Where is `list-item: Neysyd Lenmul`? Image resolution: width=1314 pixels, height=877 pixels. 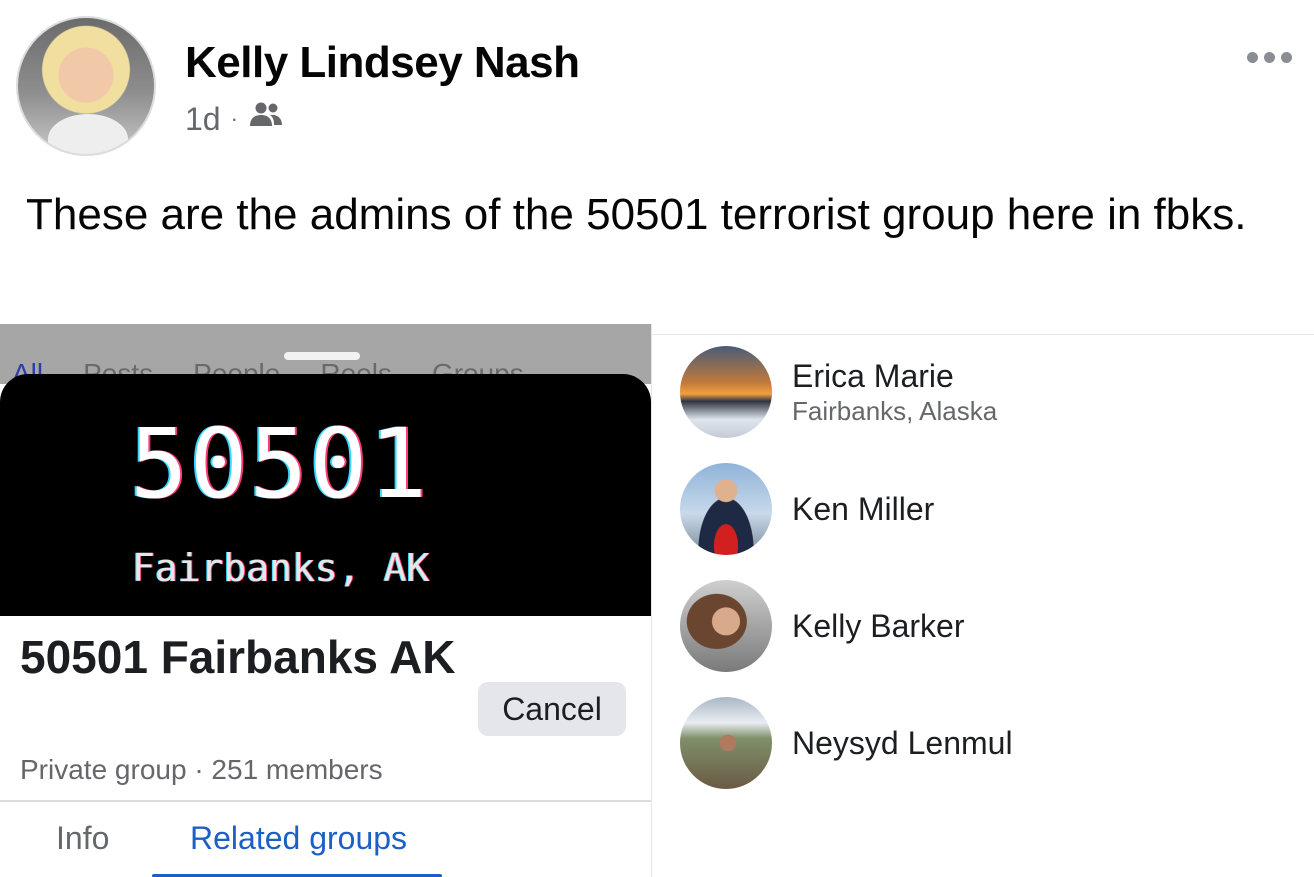 list-item: Neysyd Lenmul is located at coordinates (980, 743).